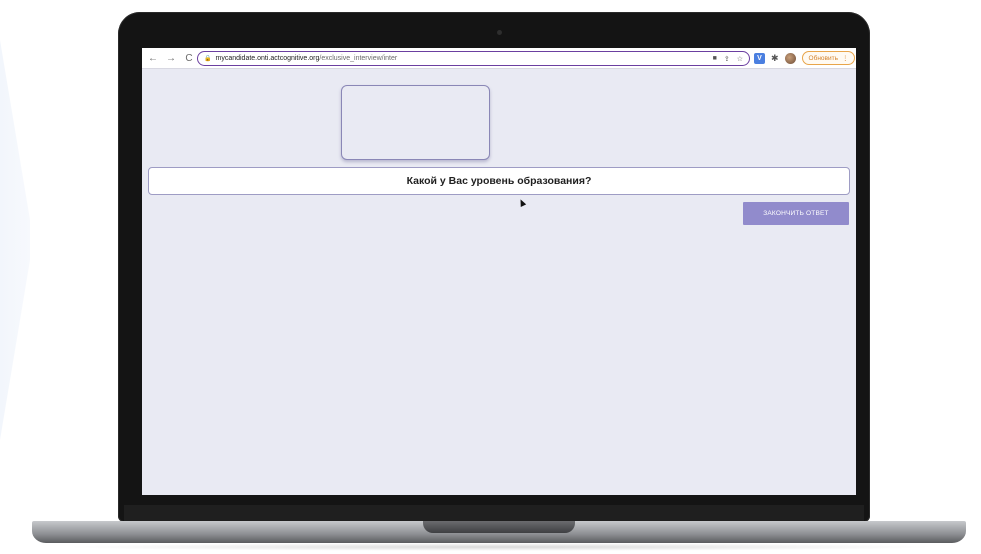 The image size is (981, 554). I want to click on url-host: mycandidate.onti.actcognitive.org, so click(267, 58).